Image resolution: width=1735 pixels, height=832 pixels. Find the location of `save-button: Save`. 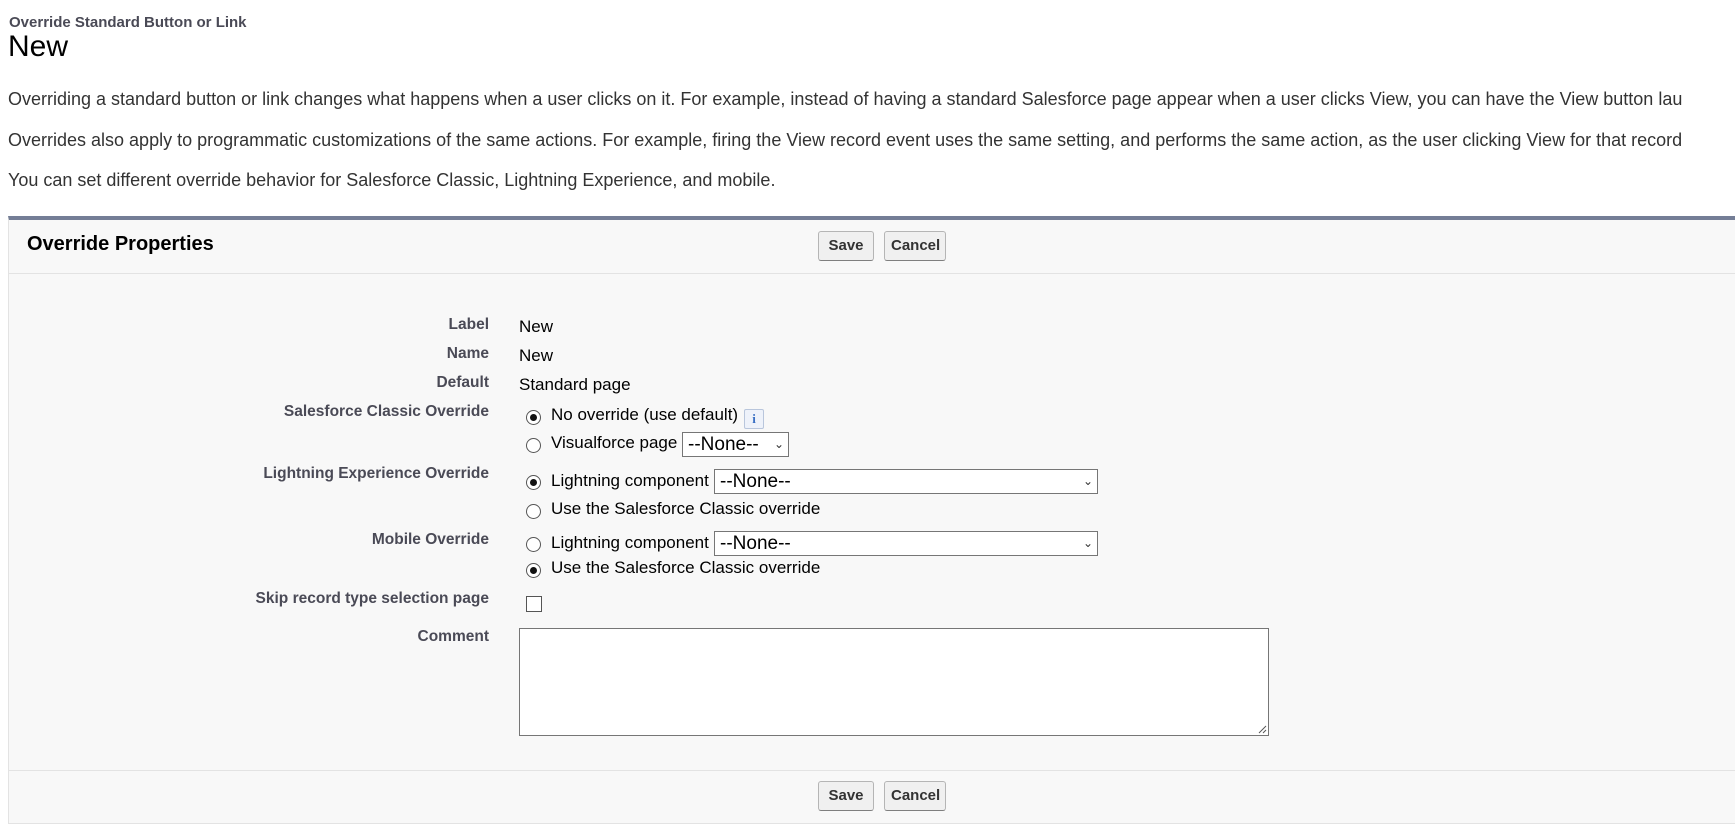

save-button: Save is located at coordinates (846, 246).